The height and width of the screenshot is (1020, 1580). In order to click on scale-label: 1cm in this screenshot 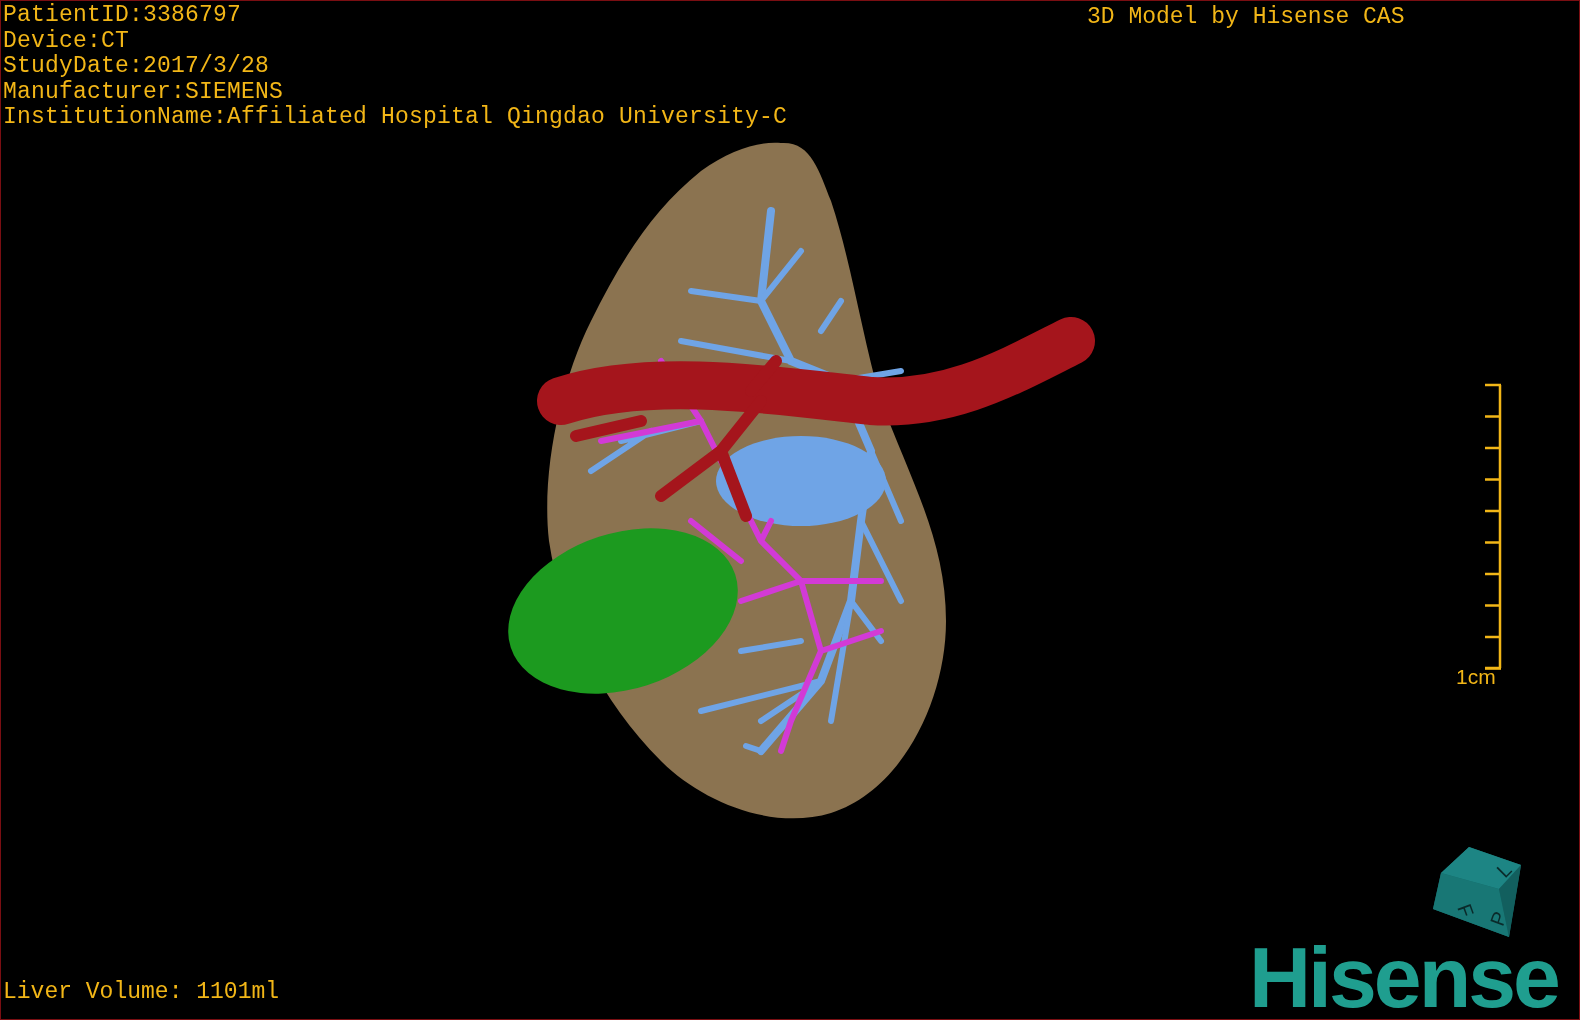, I will do `click(1476, 677)`.